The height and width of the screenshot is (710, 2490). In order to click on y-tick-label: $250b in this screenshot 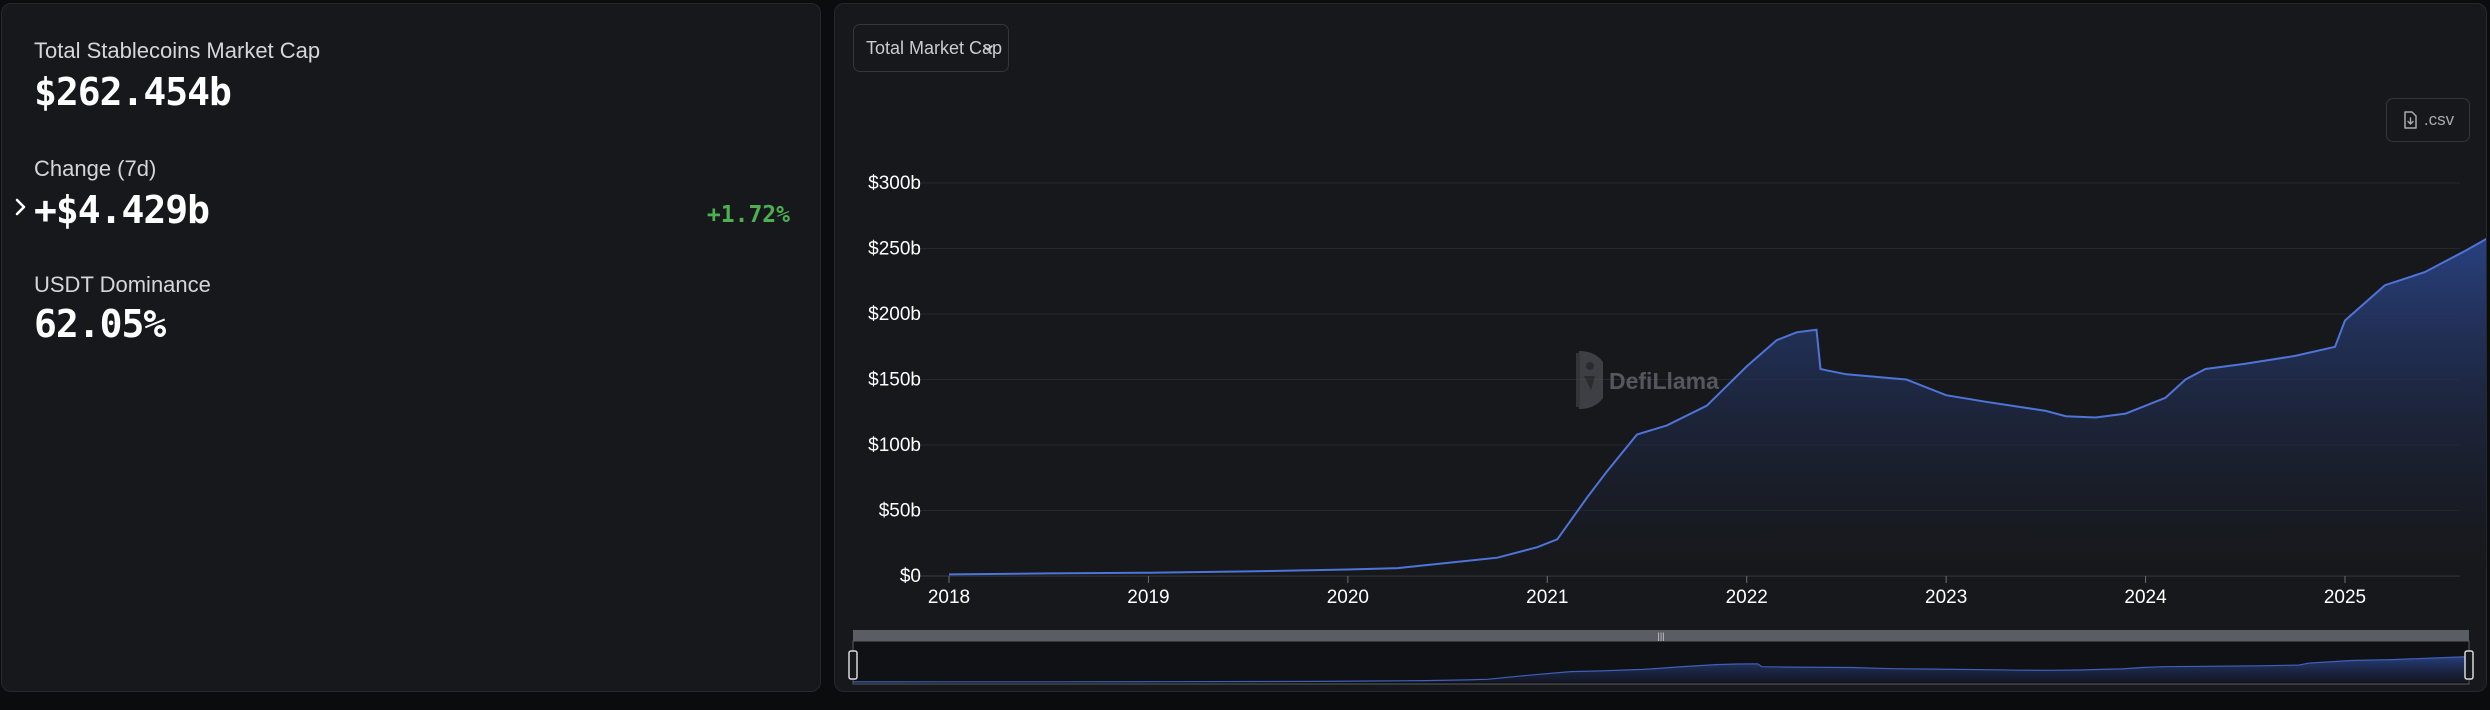, I will do `click(894, 249)`.